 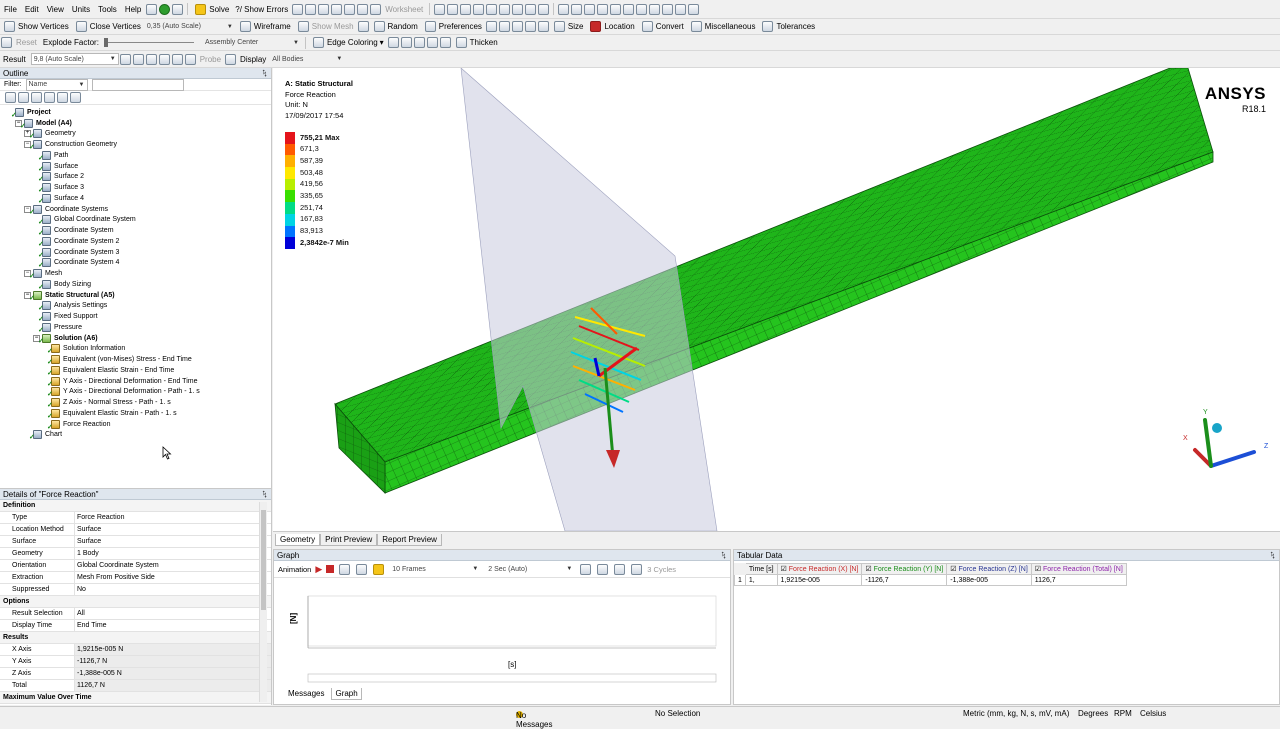 What do you see at coordinates (26, 43) in the screenshot?
I see `reset-button: Reset` at bounding box center [26, 43].